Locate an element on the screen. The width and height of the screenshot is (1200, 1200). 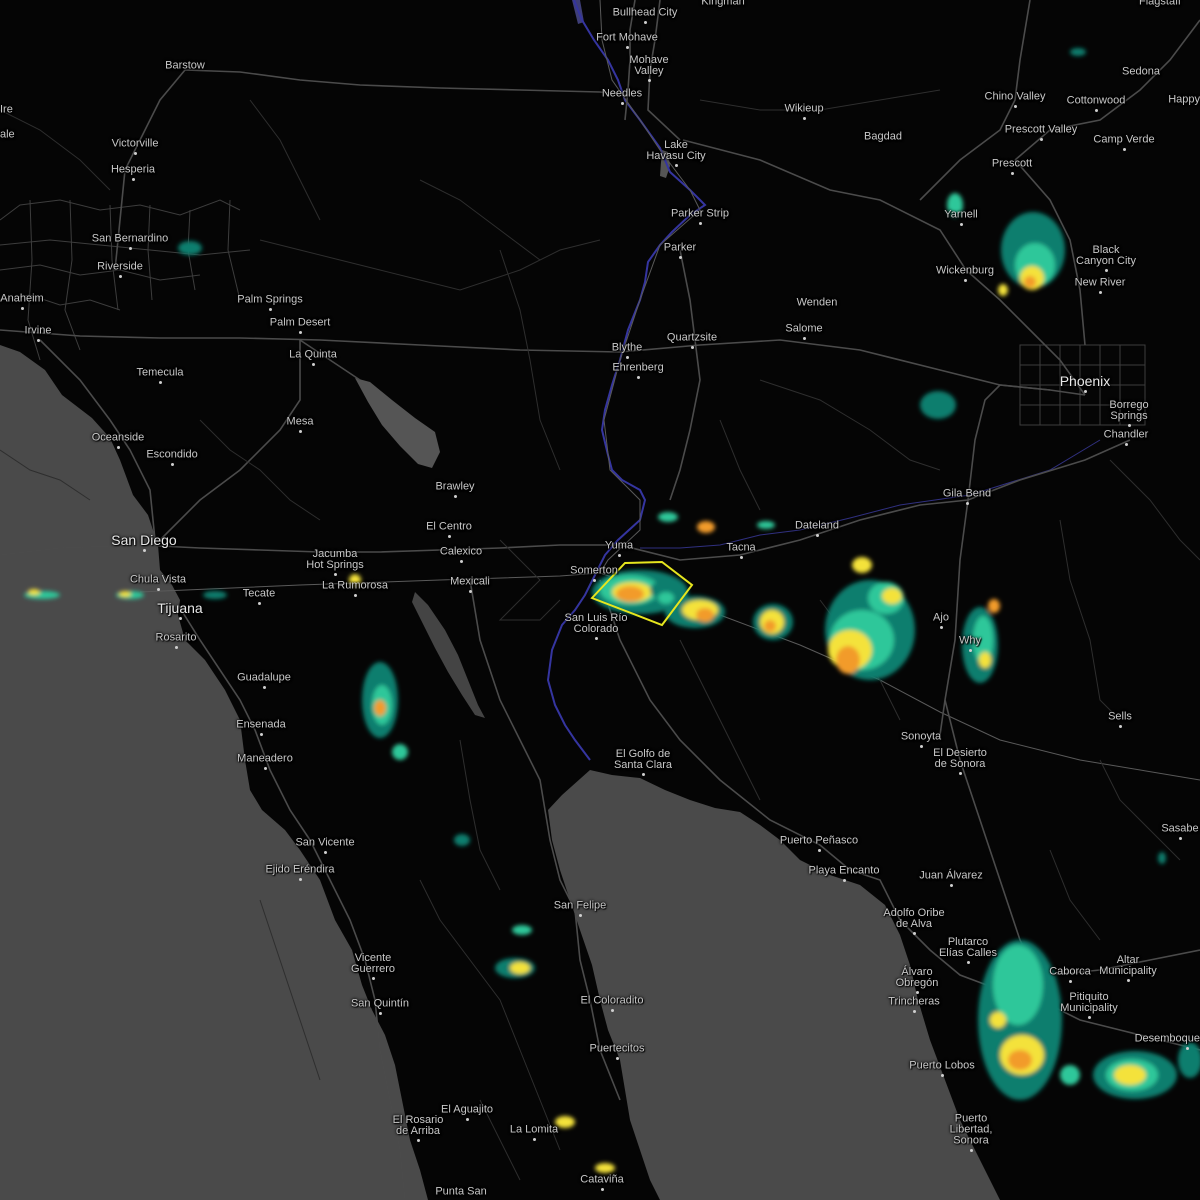
salton-sea is located at coordinates (397, 423).